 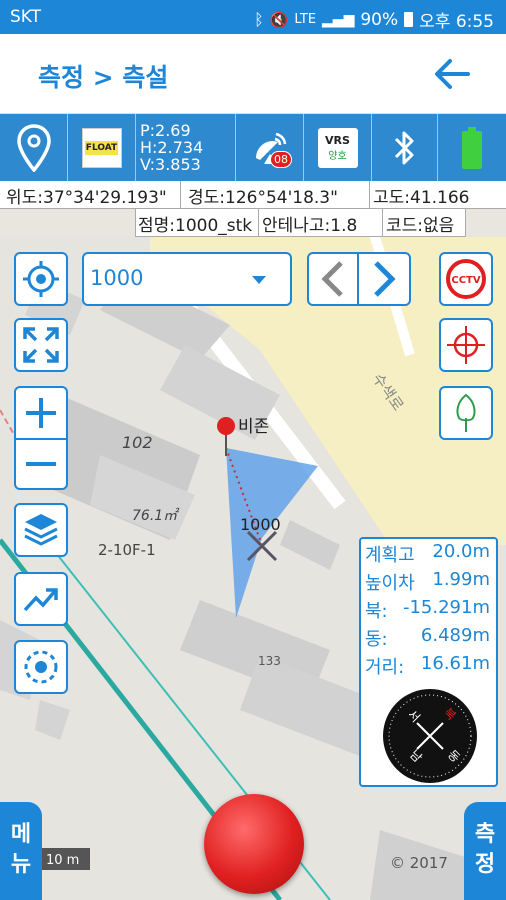 I want to click on bluetooth-icon: ᛒ, so click(x=259, y=19).